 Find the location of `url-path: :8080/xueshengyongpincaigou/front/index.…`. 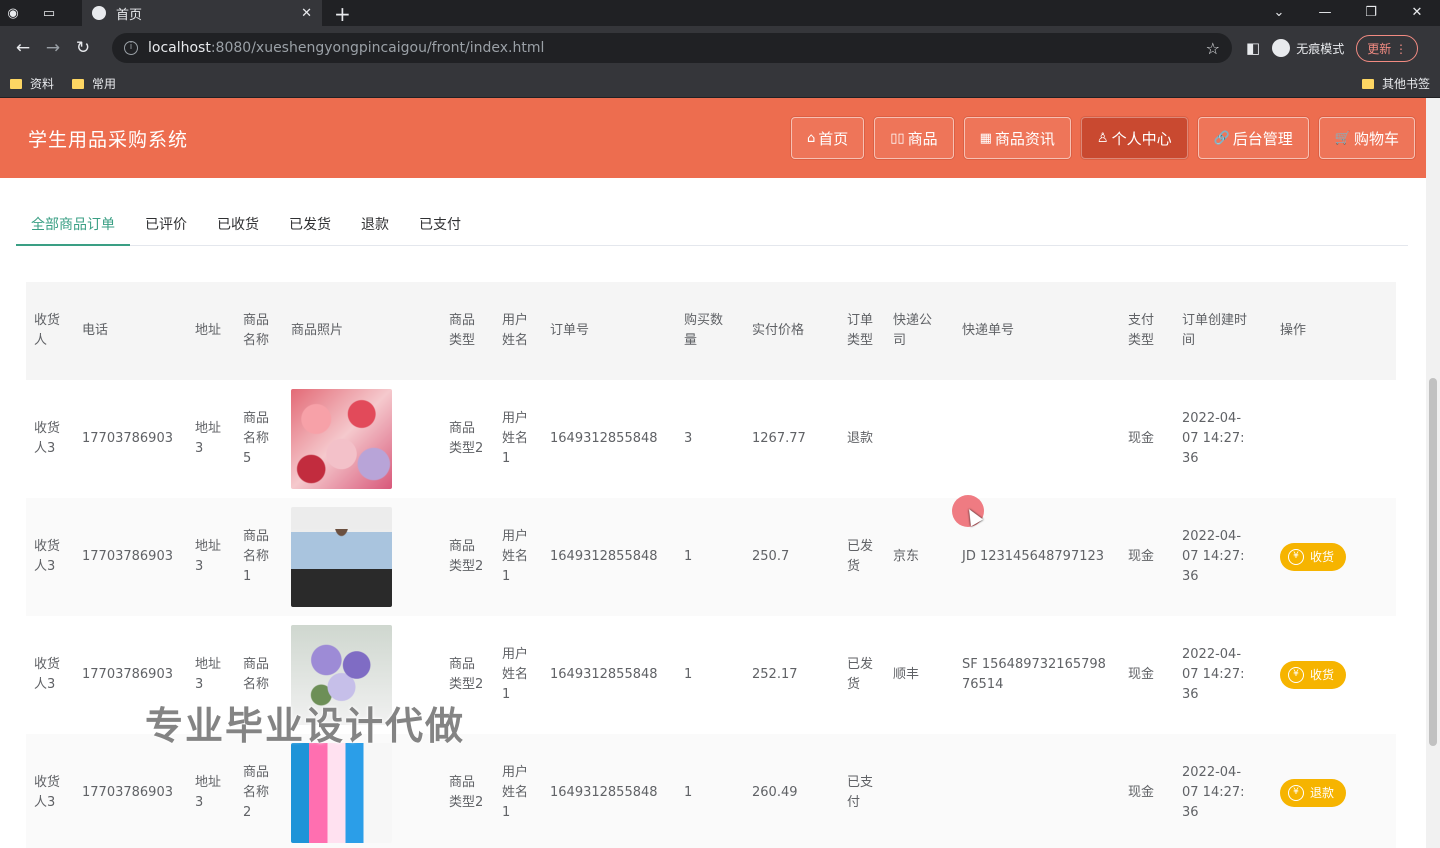

url-path: :8080/xueshengyongpincaigou/front/index.… is located at coordinates (377, 48).